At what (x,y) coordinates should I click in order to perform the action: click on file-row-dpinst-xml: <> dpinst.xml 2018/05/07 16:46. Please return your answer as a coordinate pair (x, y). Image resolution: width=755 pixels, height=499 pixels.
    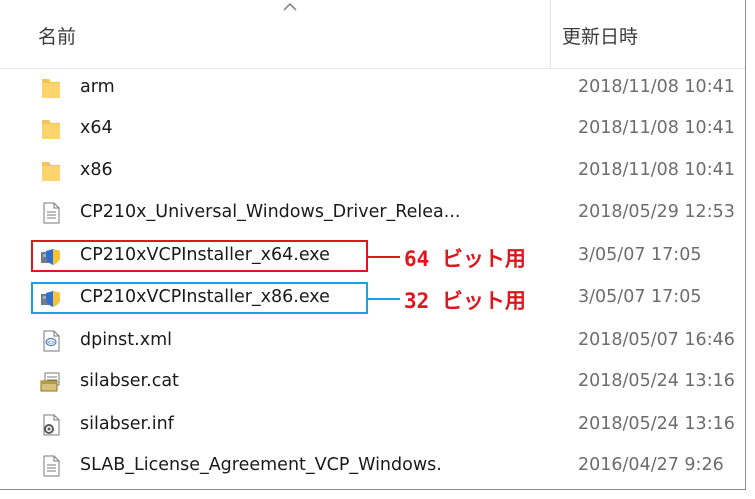
    Looking at the image, I should click on (372, 341).